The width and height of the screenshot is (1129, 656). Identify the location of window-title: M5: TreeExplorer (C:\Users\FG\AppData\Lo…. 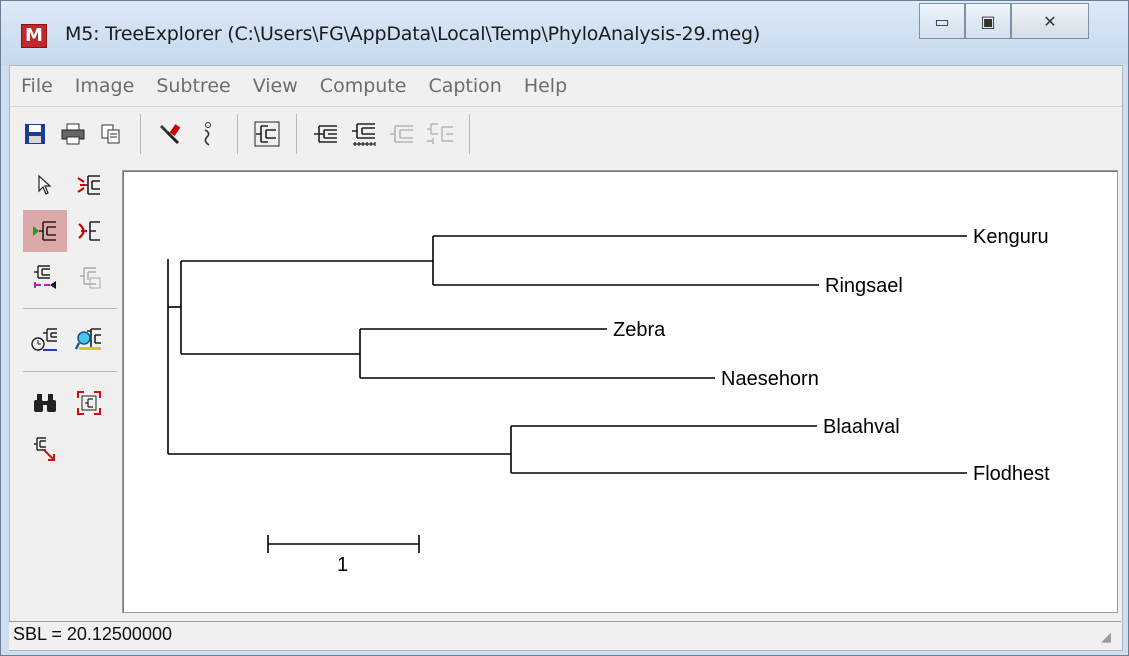
(413, 34).